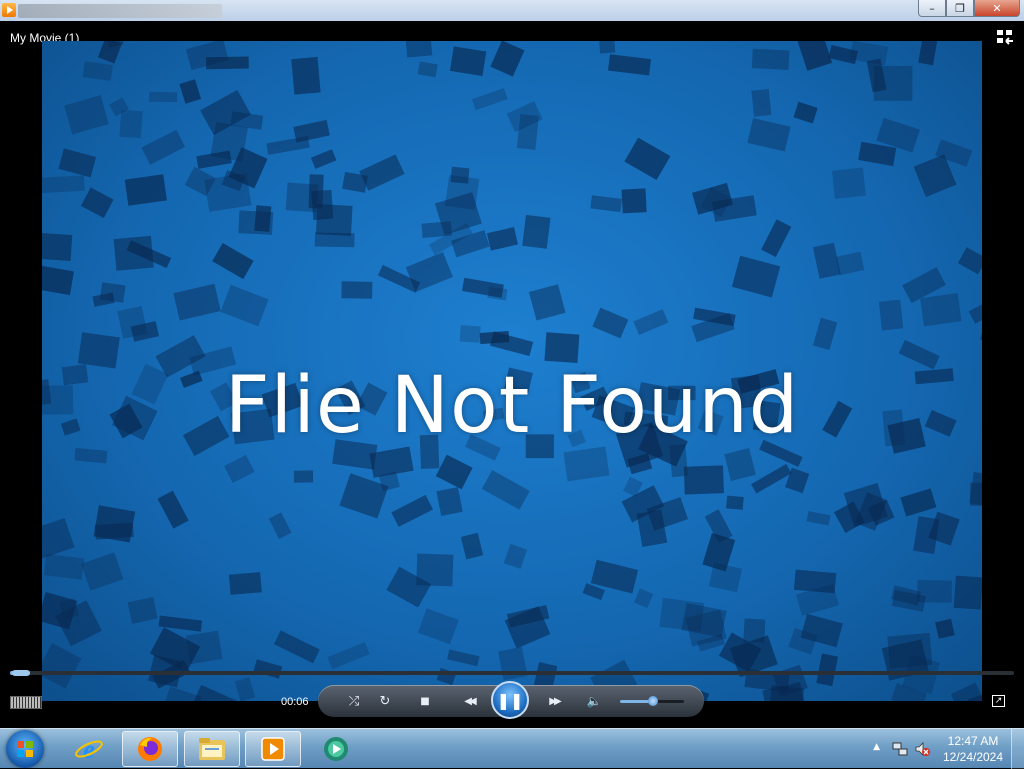 The width and height of the screenshot is (1024, 769). What do you see at coordinates (469, 701) in the screenshot?
I see `previous-icon: ◀◀` at bounding box center [469, 701].